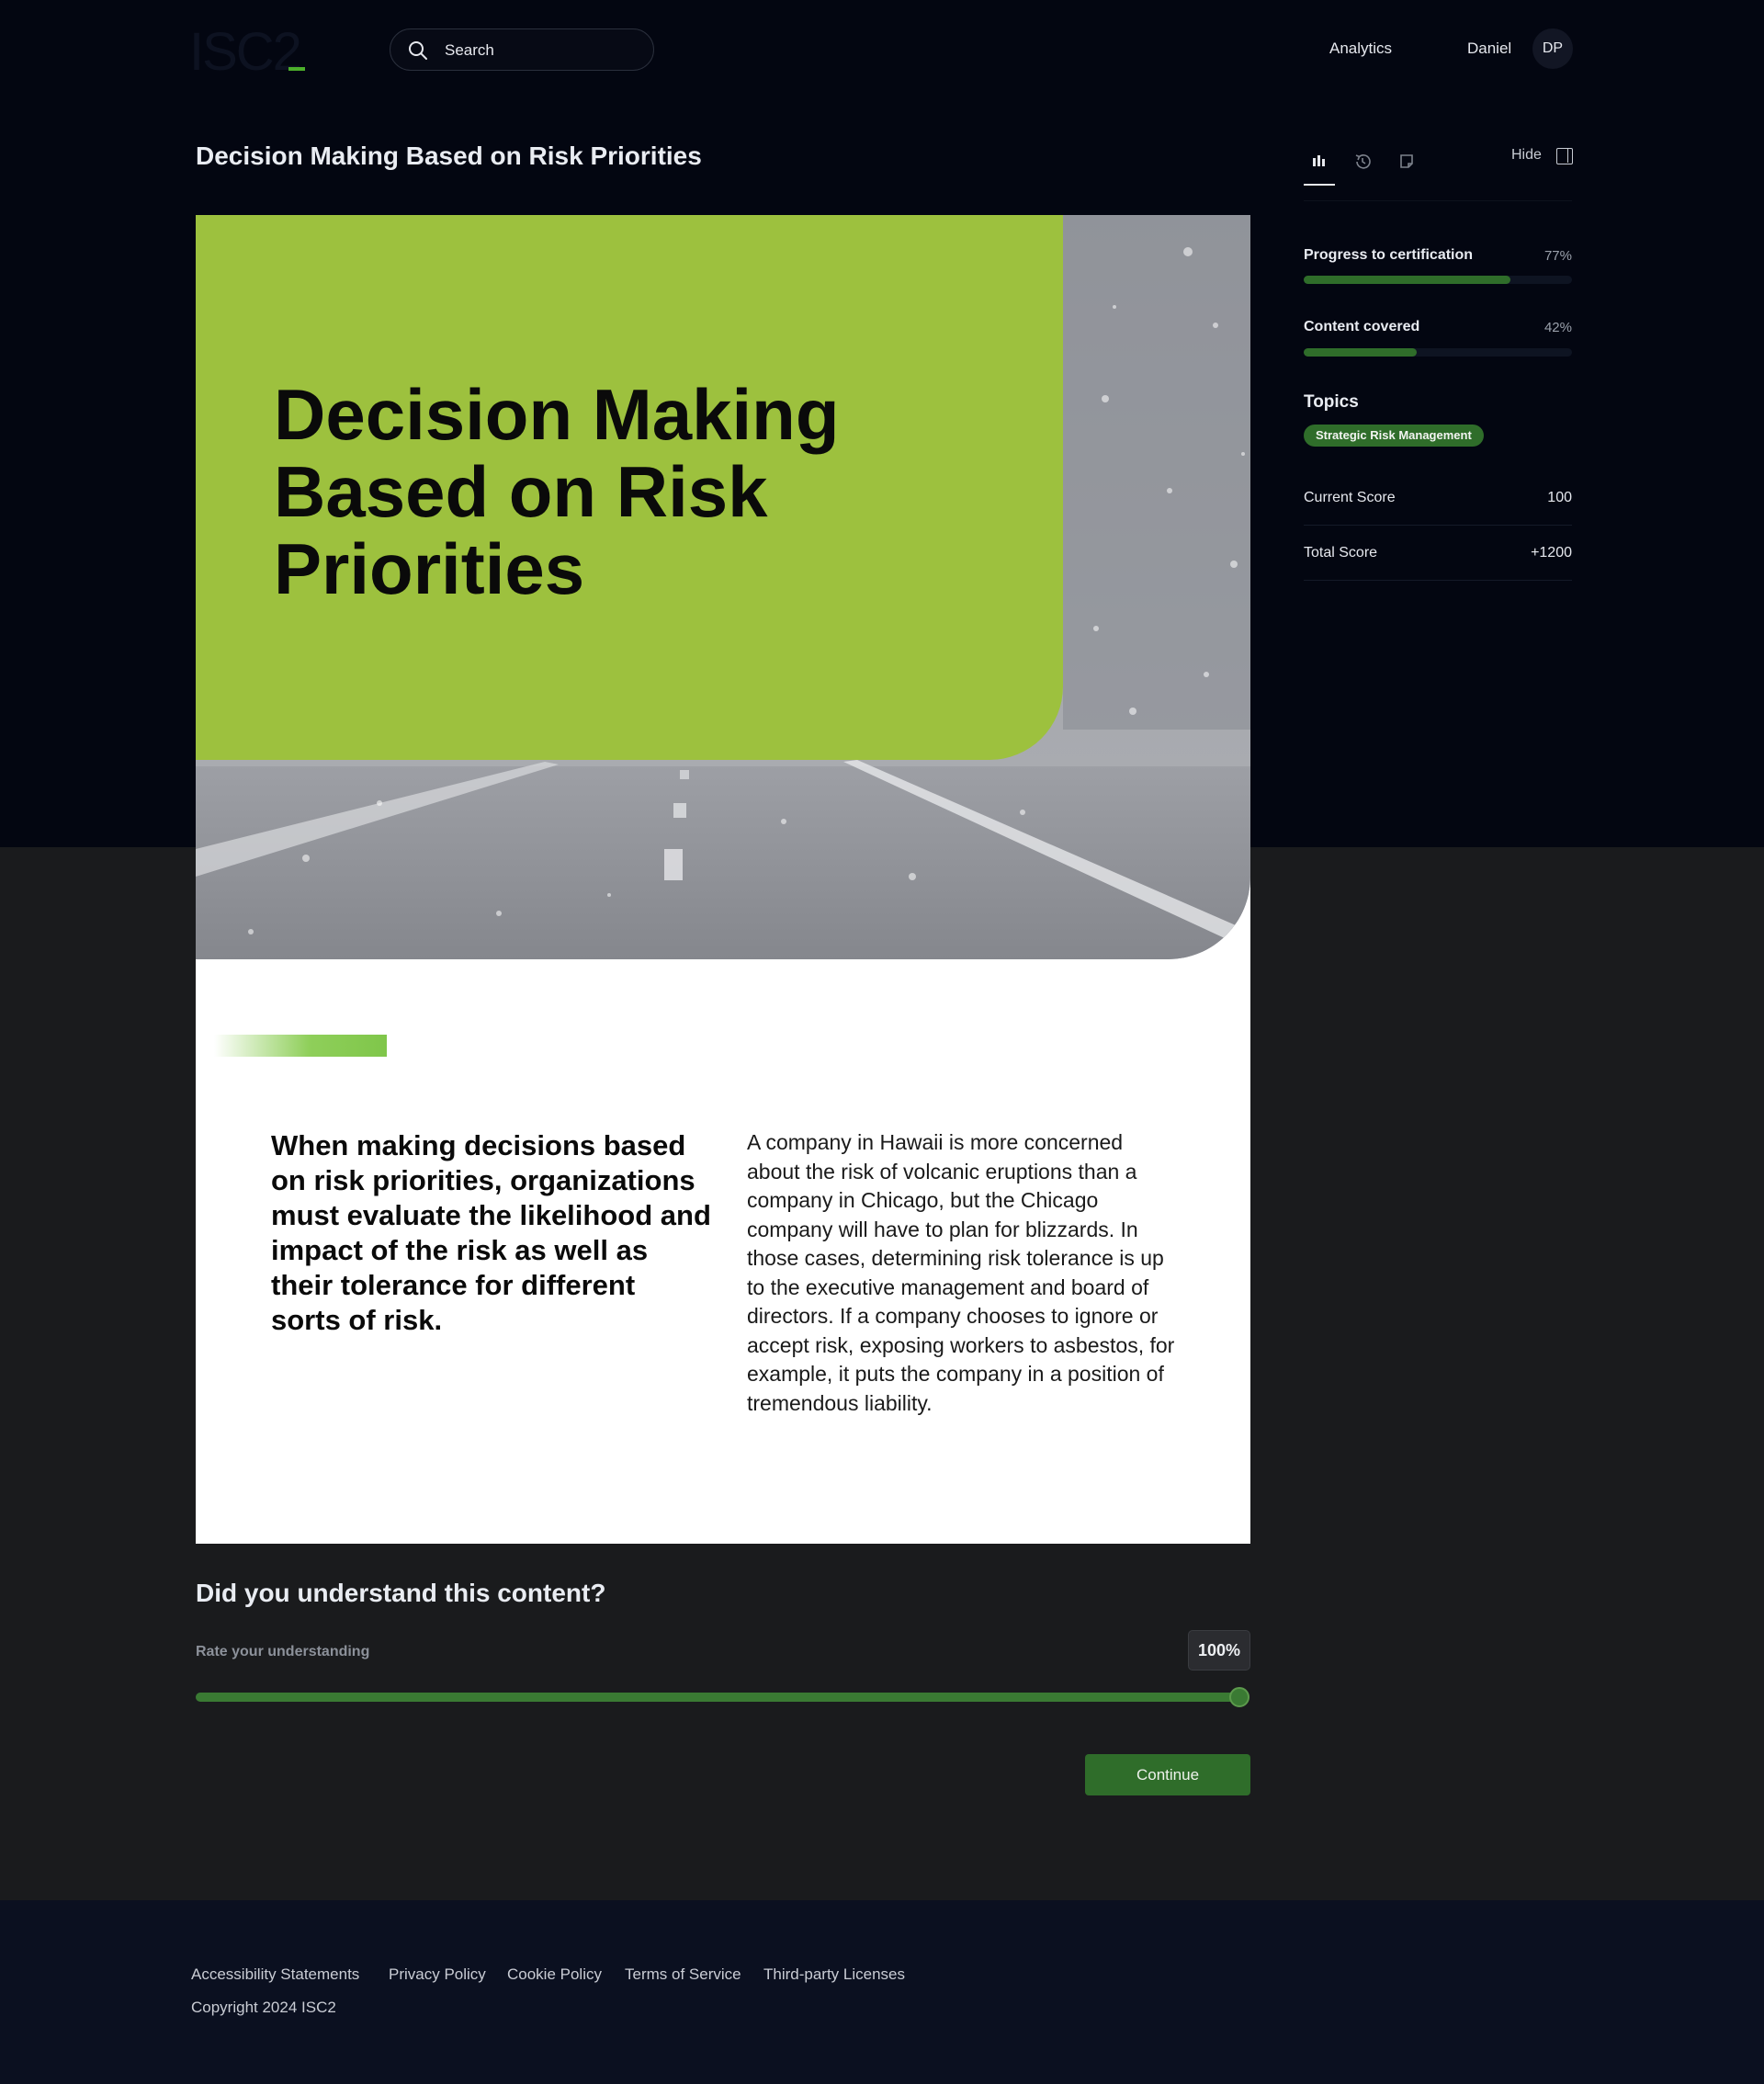 The width and height of the screenshot is (1764, 2084). I want to click on hero-title: Decision Making Based on Risk Priorities, so click(557, 492).